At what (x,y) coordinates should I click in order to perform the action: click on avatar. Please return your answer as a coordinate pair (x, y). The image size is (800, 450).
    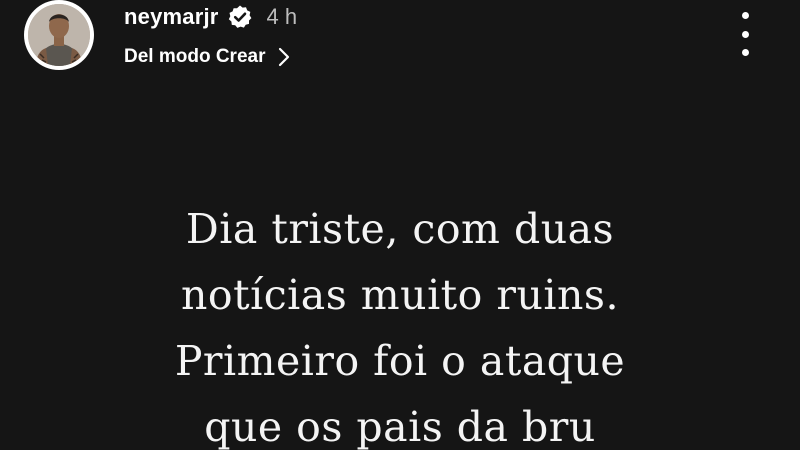
    Looking at the image, I should click on (59, 35).